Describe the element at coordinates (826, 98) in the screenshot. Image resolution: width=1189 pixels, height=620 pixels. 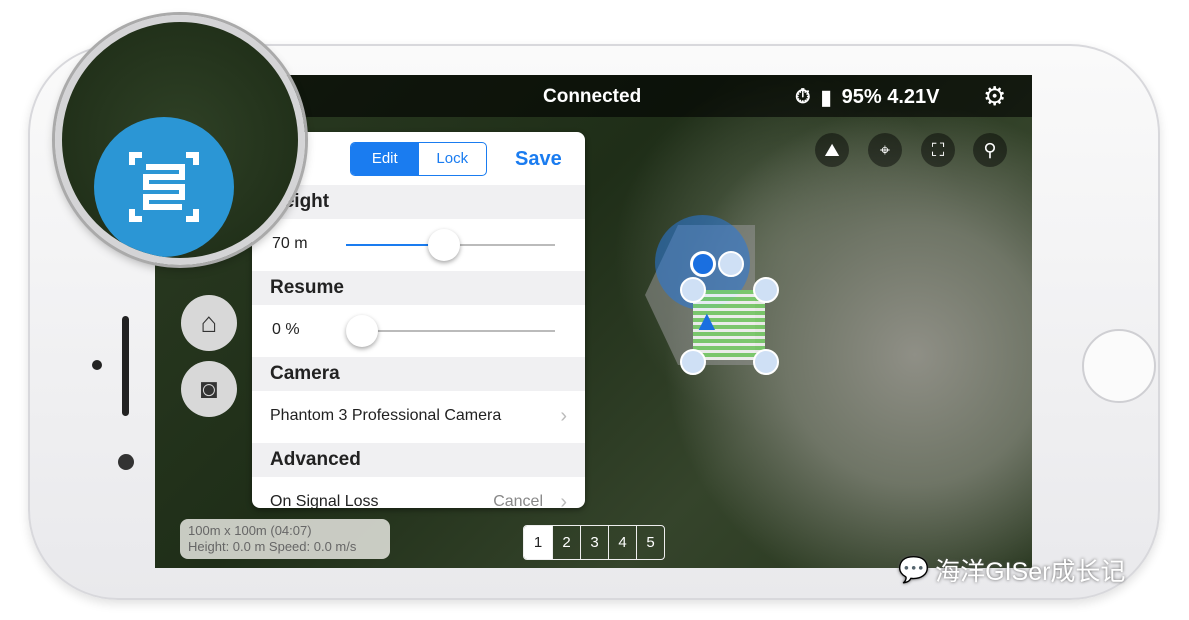
I see `battery-icon: ▮` at that location.